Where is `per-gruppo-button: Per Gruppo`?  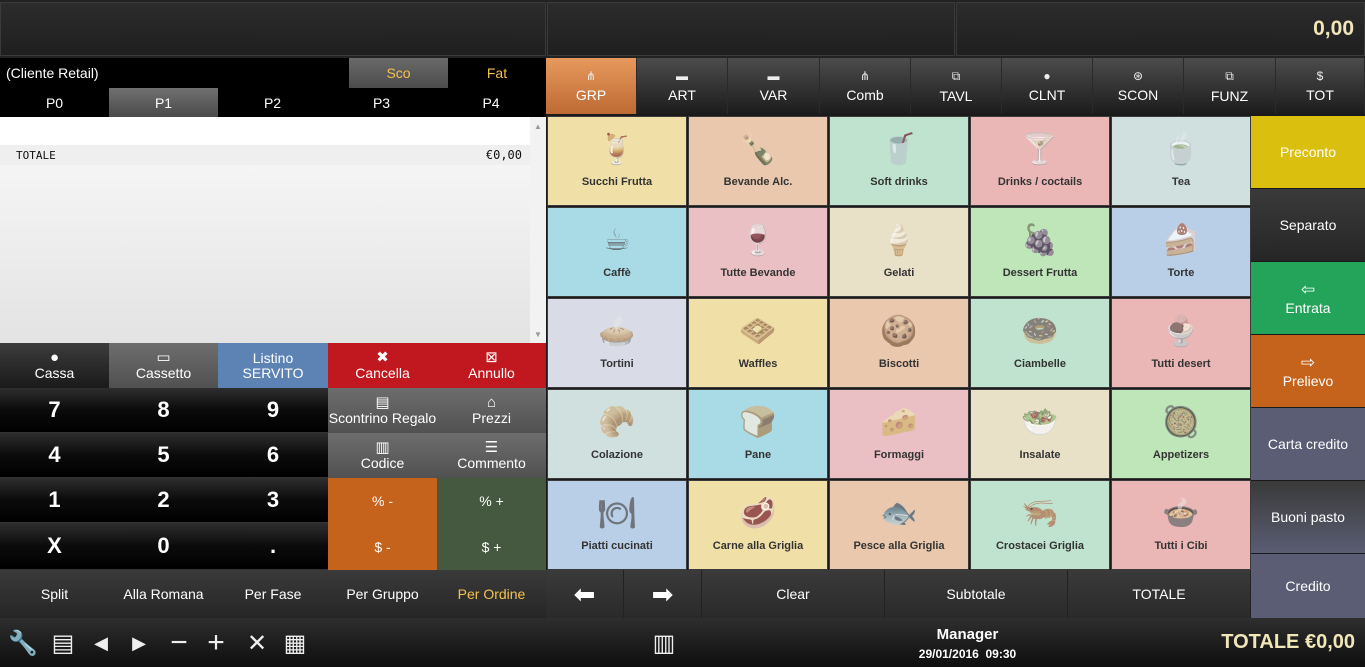
per-gruppo-button: Per Gruppo is located at coordinates (382, 594).